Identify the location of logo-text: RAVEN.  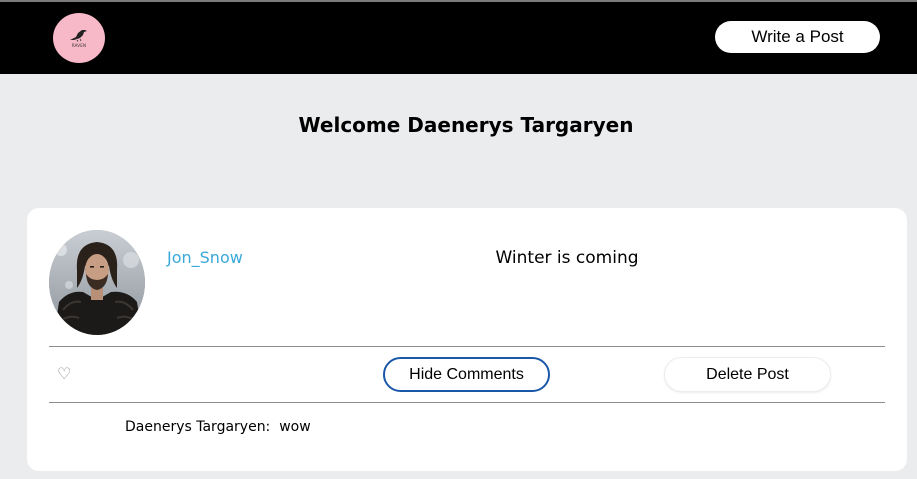
(79, 45).